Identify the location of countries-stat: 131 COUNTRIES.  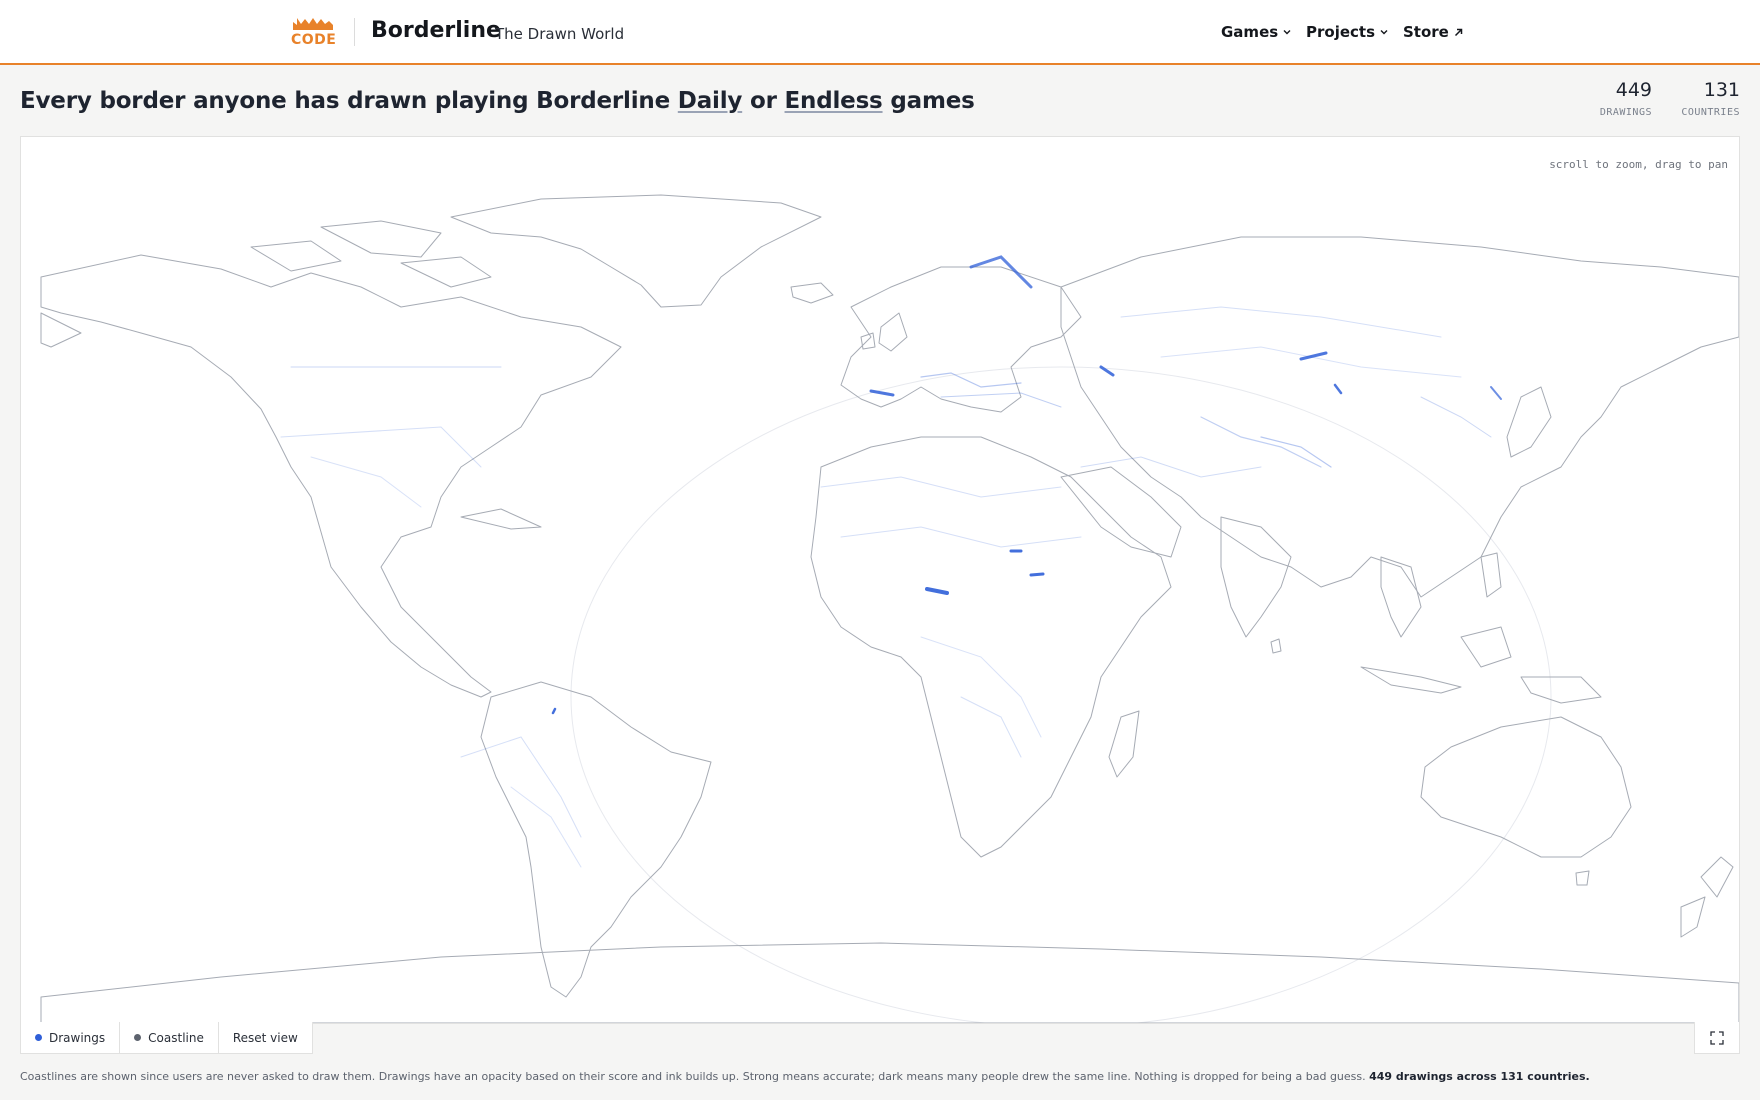
(1704, 99).